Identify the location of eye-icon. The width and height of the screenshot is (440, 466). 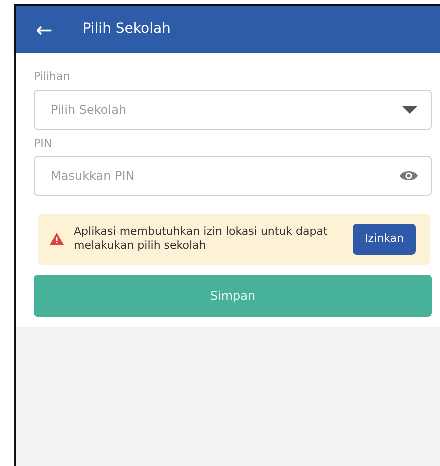
(409, 176).